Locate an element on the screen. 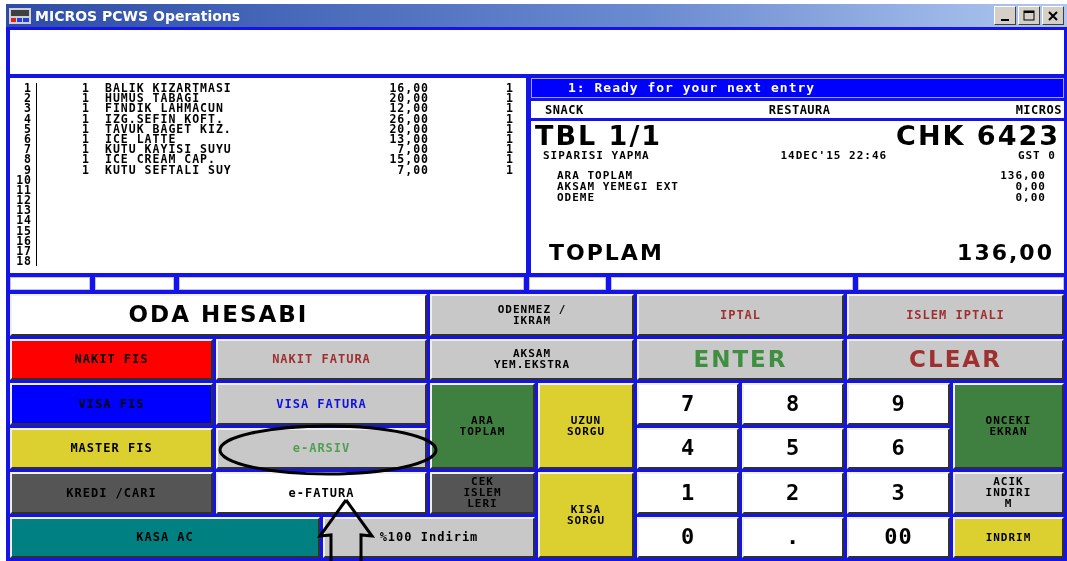 This screenshot has height=561, width=1067. item-name: IZG.SEFIN KOFT. is located at coordinates (164, 118).